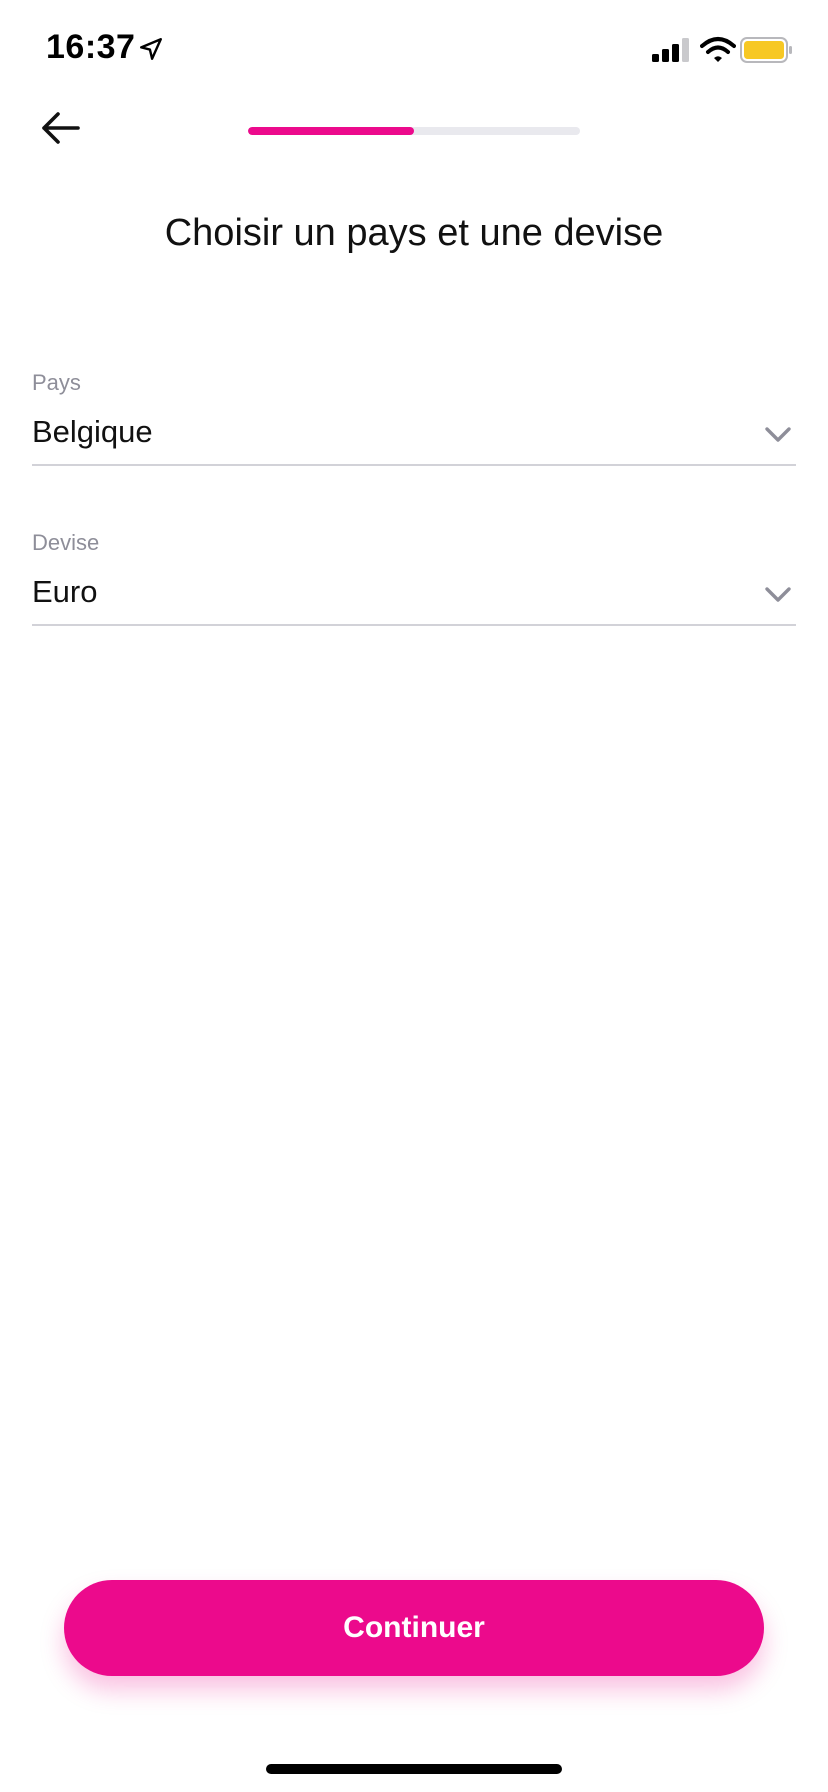 The height and width of the screenshot is (1792, 828). I want to click on country-value: Belgique, so click(92, 431).